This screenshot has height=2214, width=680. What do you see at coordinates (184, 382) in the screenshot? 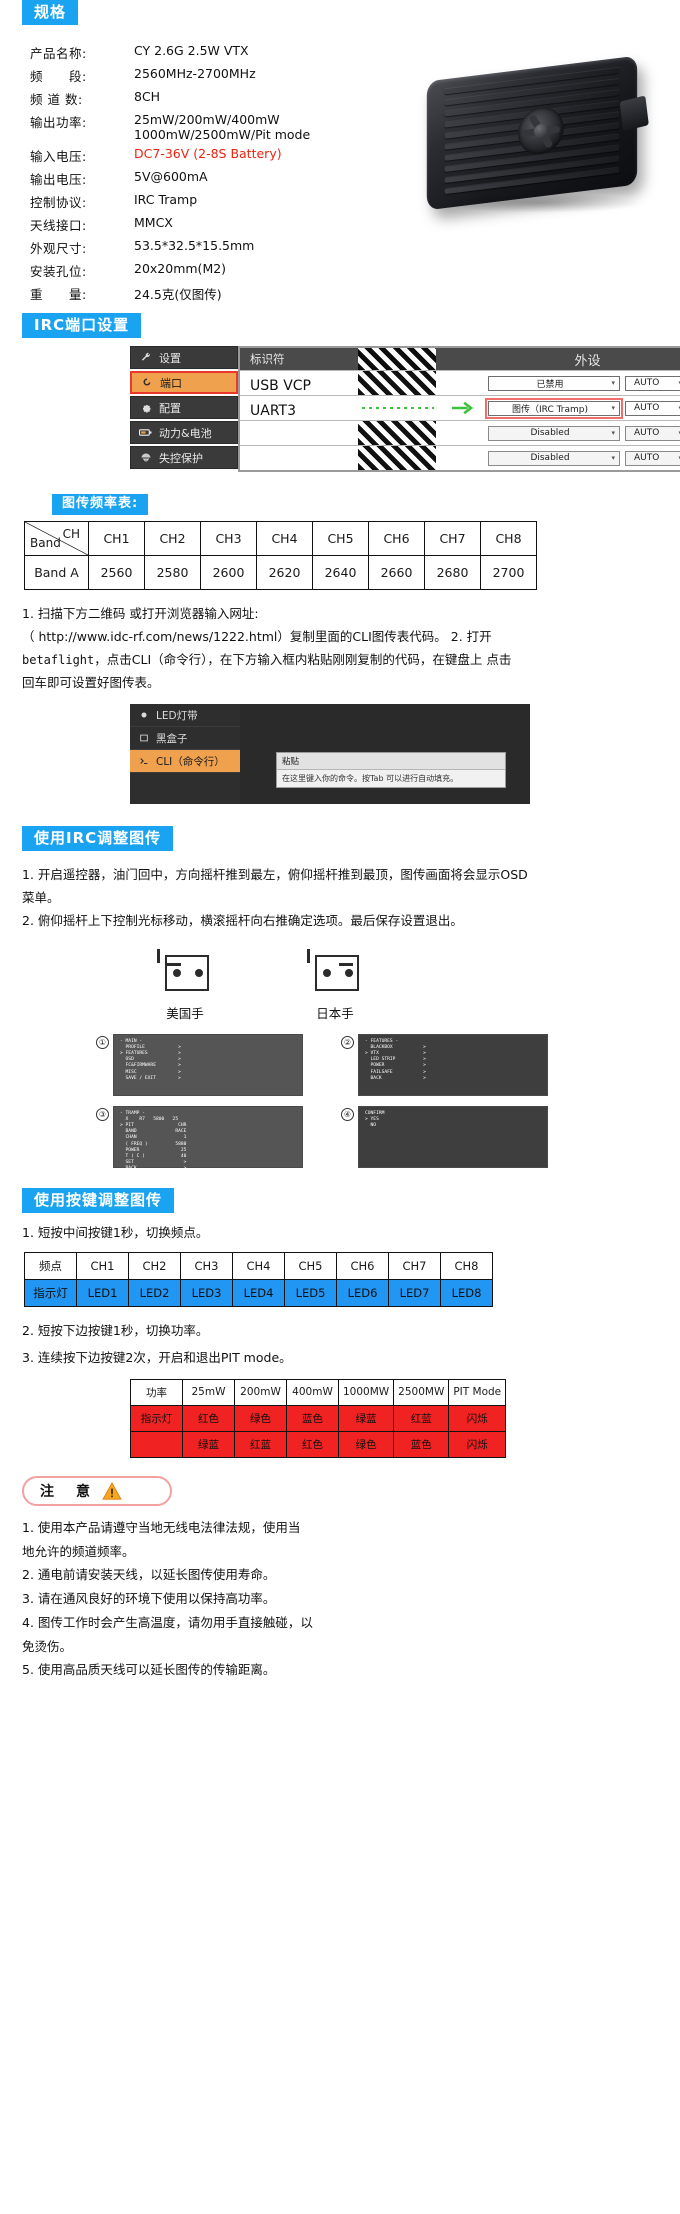
I see `sidebar-item-ports: 端口` at bounding box center [184, 382].